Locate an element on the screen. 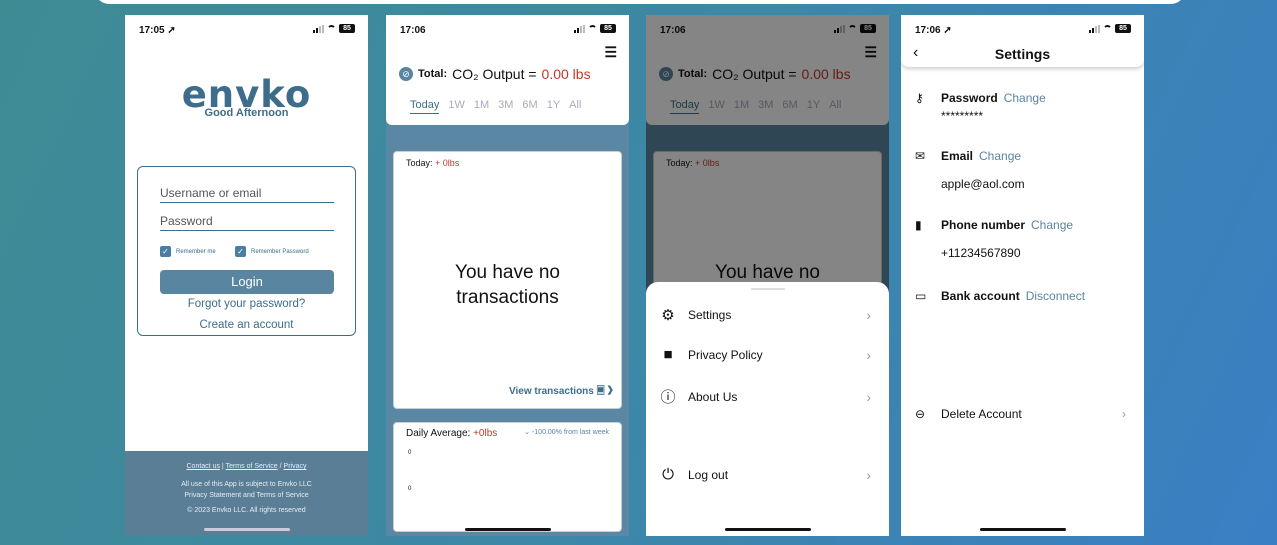  menu-item-privacy: ■ Privacy Policy › is located at coordinates (764, 354).